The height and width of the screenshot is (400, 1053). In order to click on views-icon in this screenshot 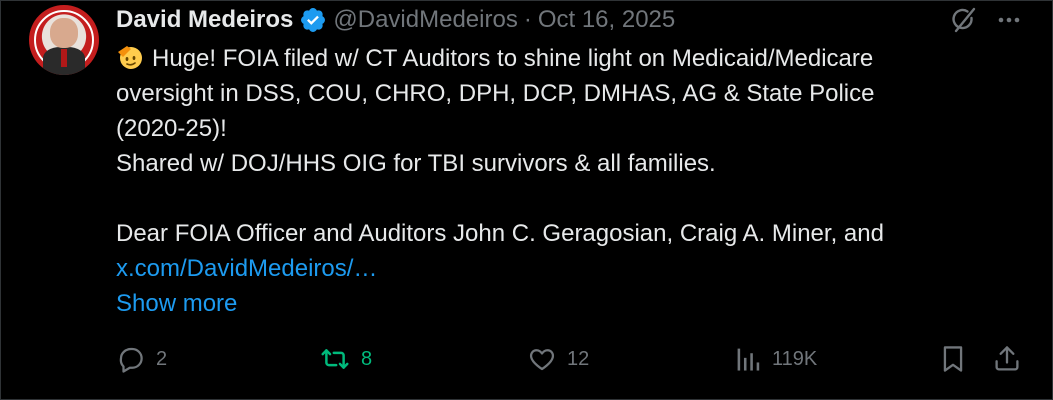, I will do `click(748, 359)`.